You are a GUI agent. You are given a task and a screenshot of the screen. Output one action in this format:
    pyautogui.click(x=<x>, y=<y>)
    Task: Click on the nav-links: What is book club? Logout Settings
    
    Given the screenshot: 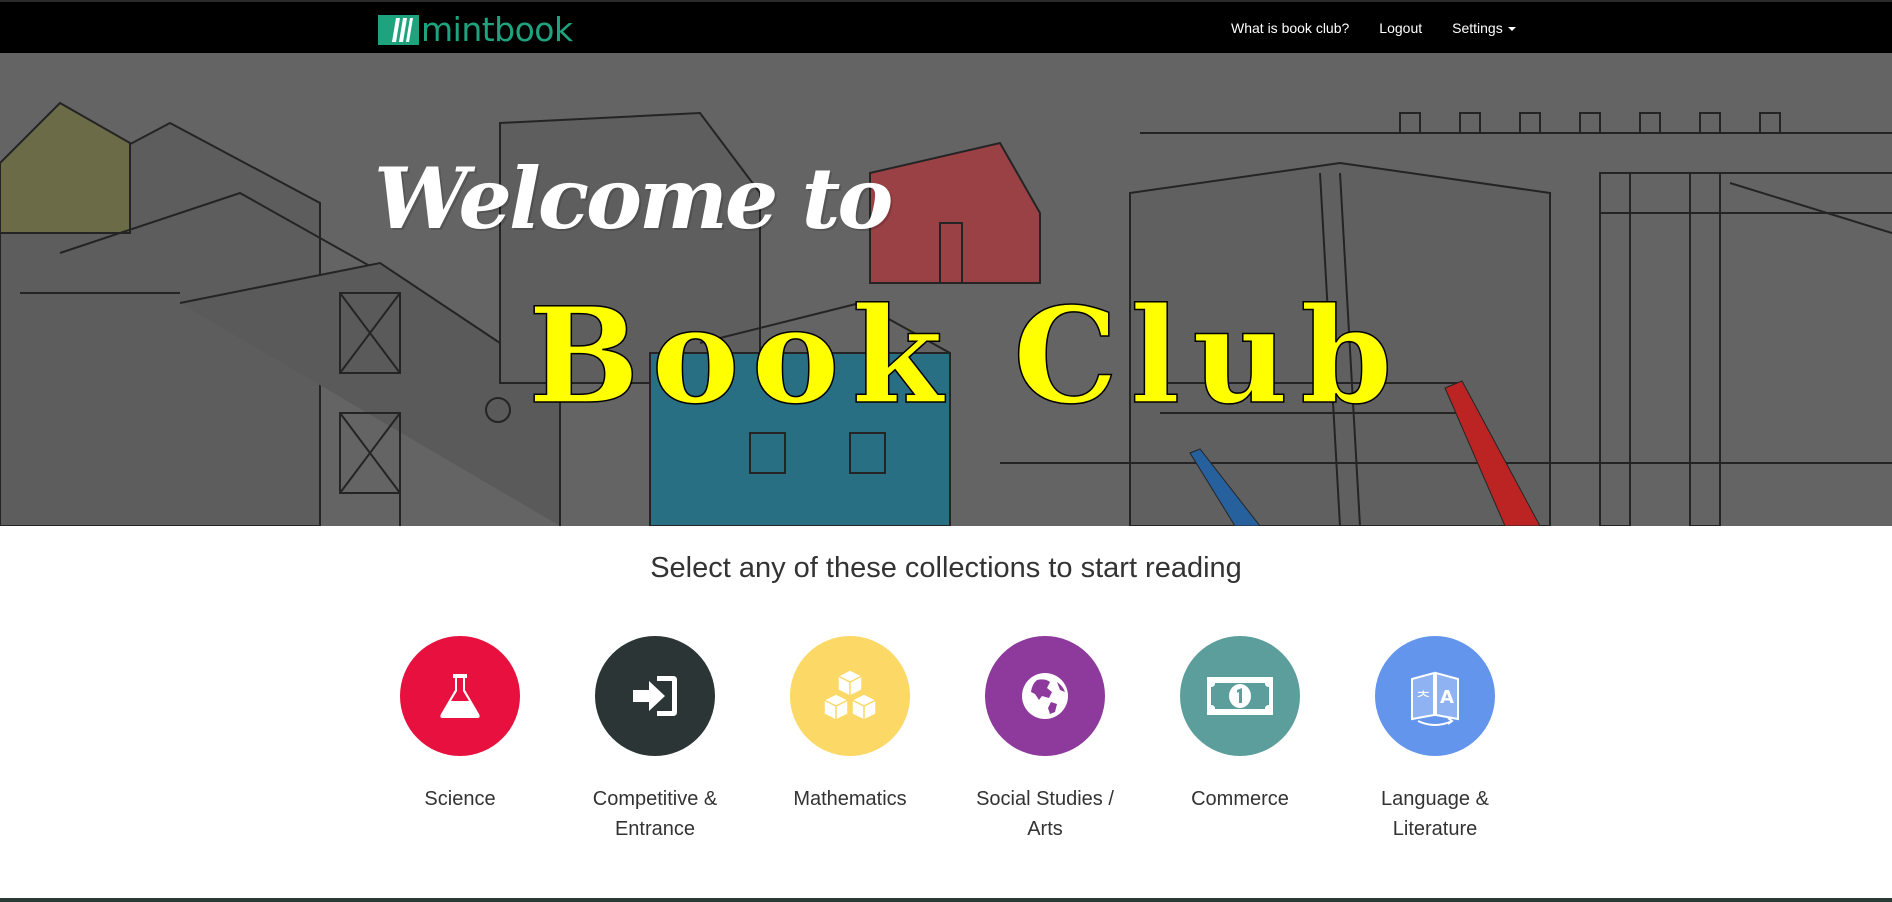 What is the action you would take?
    pyautogui.click(x=1373, y=28)
    